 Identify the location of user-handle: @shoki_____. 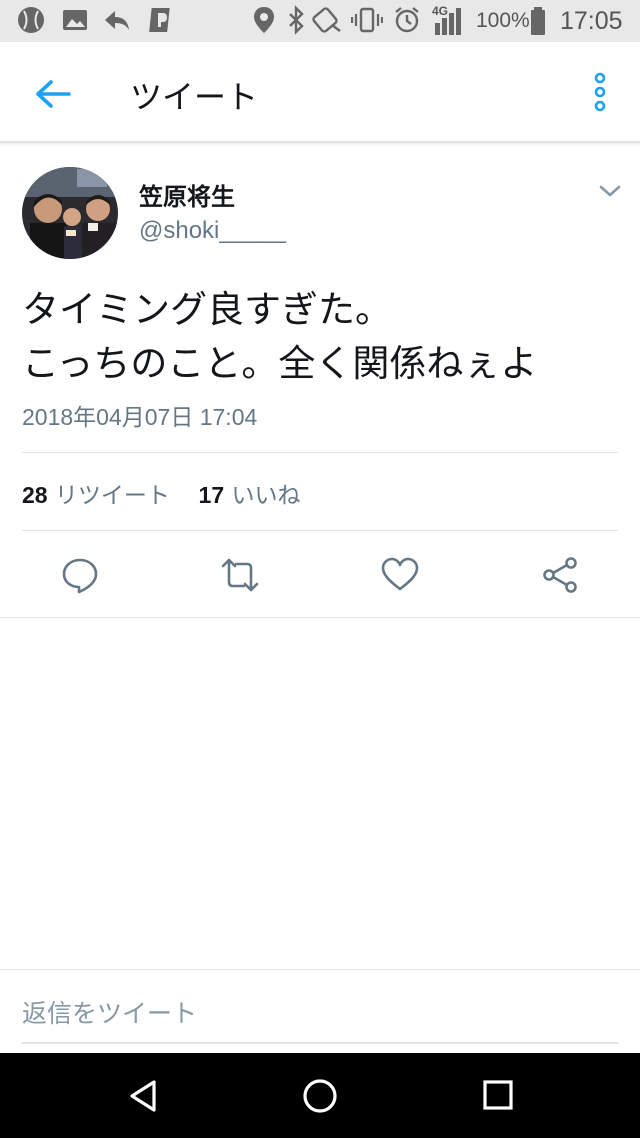
(212, 231).